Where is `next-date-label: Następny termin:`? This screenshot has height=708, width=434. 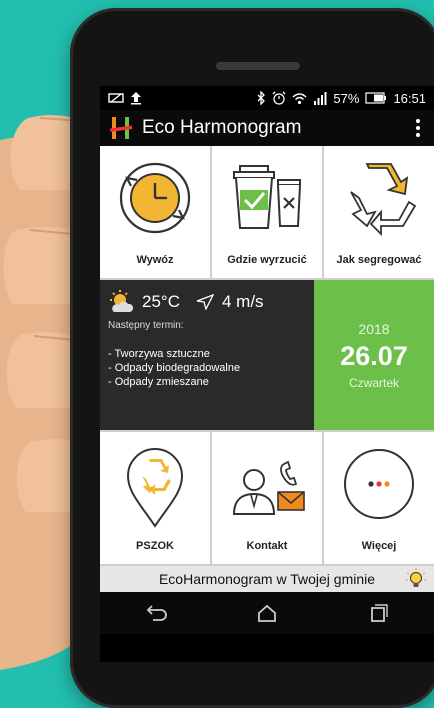
next-date-label: Następny termin: is located at coordinates (146, 325).